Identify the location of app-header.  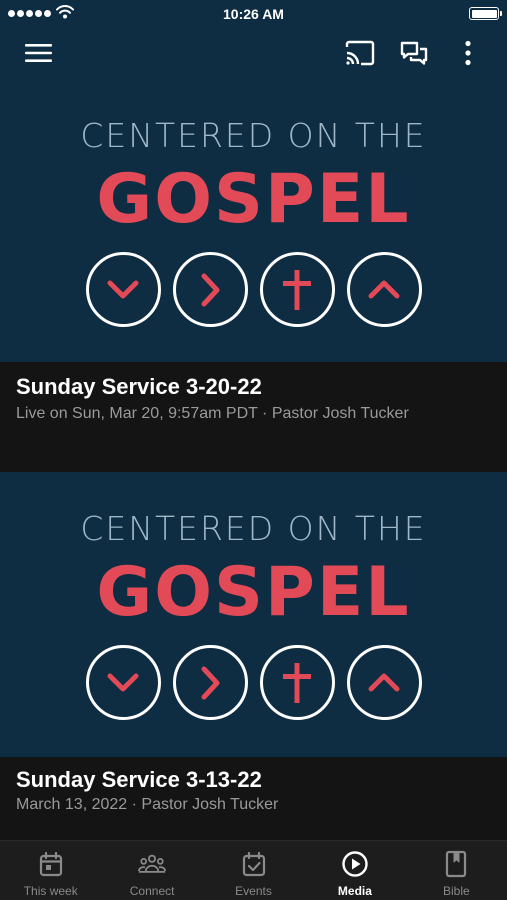
(253, 53).